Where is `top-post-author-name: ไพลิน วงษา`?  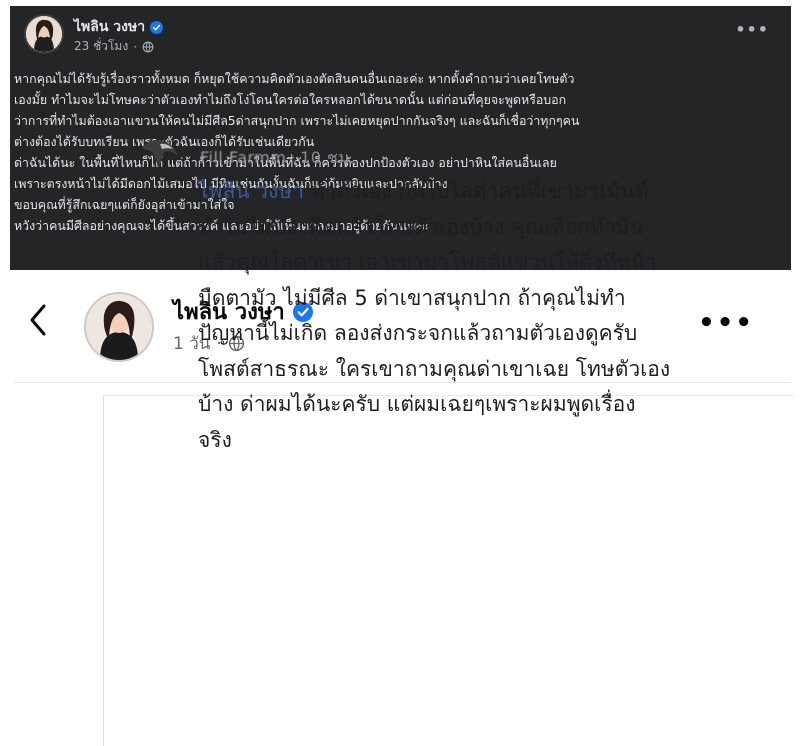
top-post-author-name: ไพลิน วงษา is located at coordinates (109, 27).